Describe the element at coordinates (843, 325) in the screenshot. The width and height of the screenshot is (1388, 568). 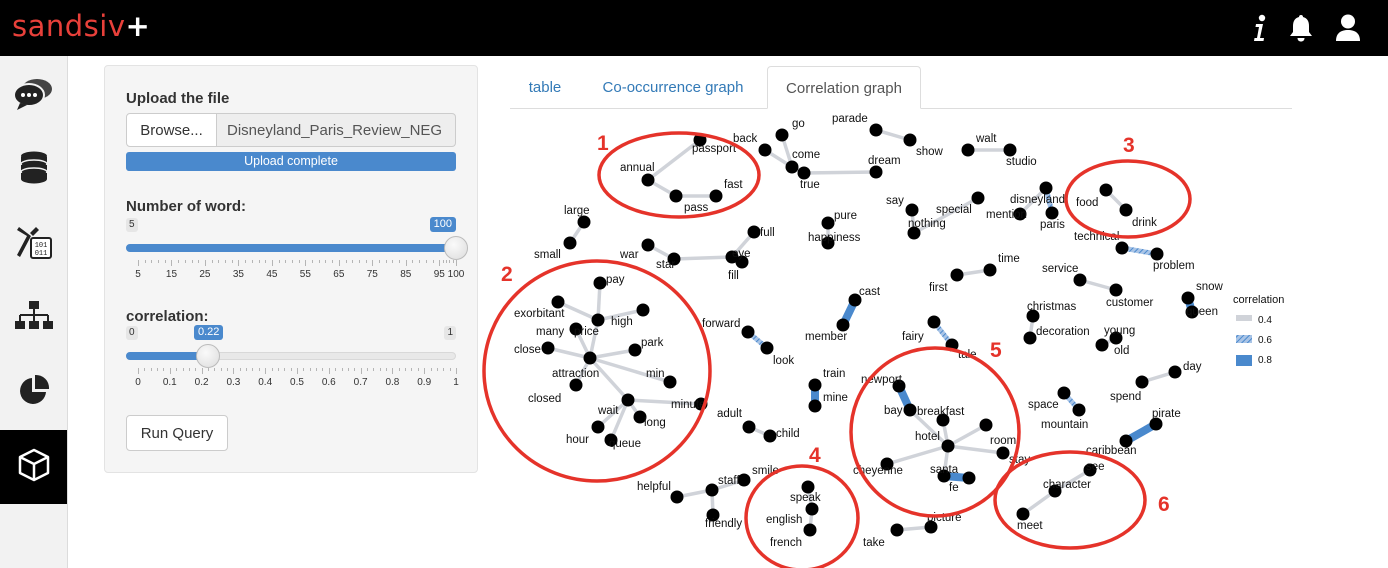
I see `graph-node-member` at that location.